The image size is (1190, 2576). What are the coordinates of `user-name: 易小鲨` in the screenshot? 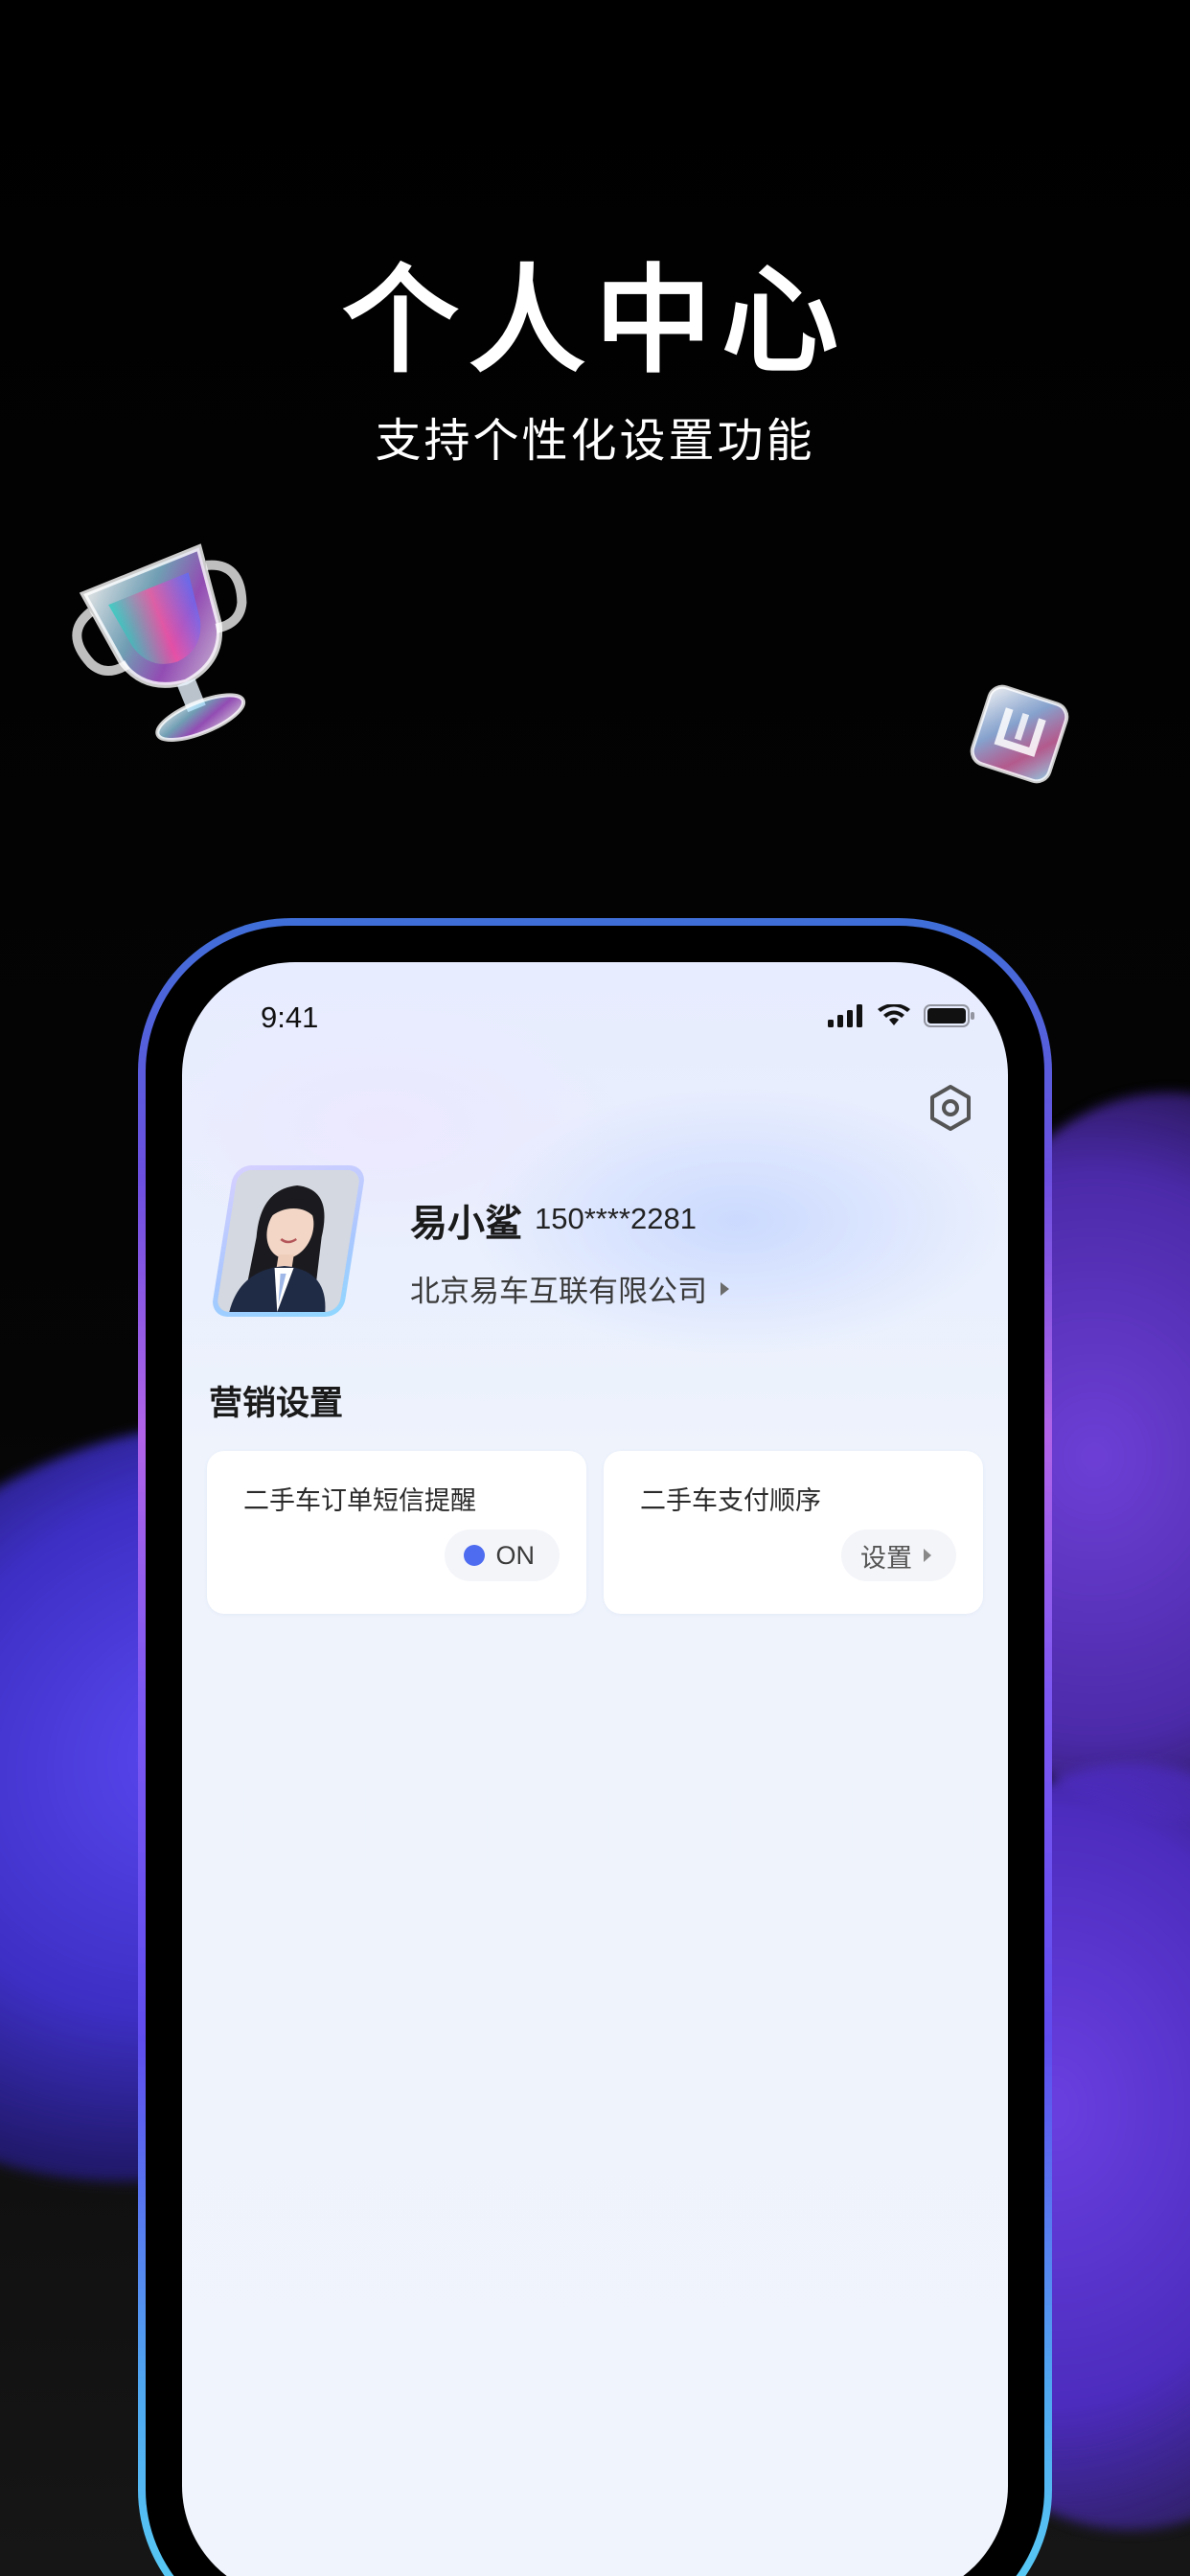 It's located at (467, 1224).